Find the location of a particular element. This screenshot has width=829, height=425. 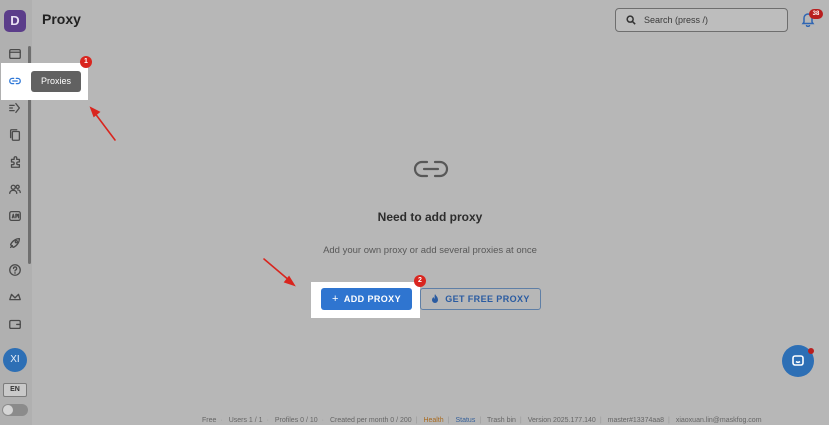

rocket-icon is located at coordinates (15, 243).